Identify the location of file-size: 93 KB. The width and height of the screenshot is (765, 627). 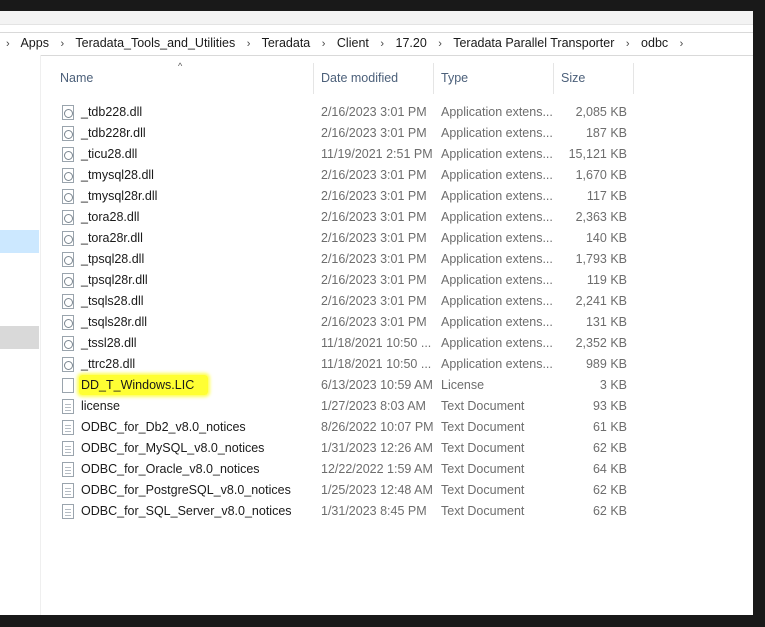
(609, 406).